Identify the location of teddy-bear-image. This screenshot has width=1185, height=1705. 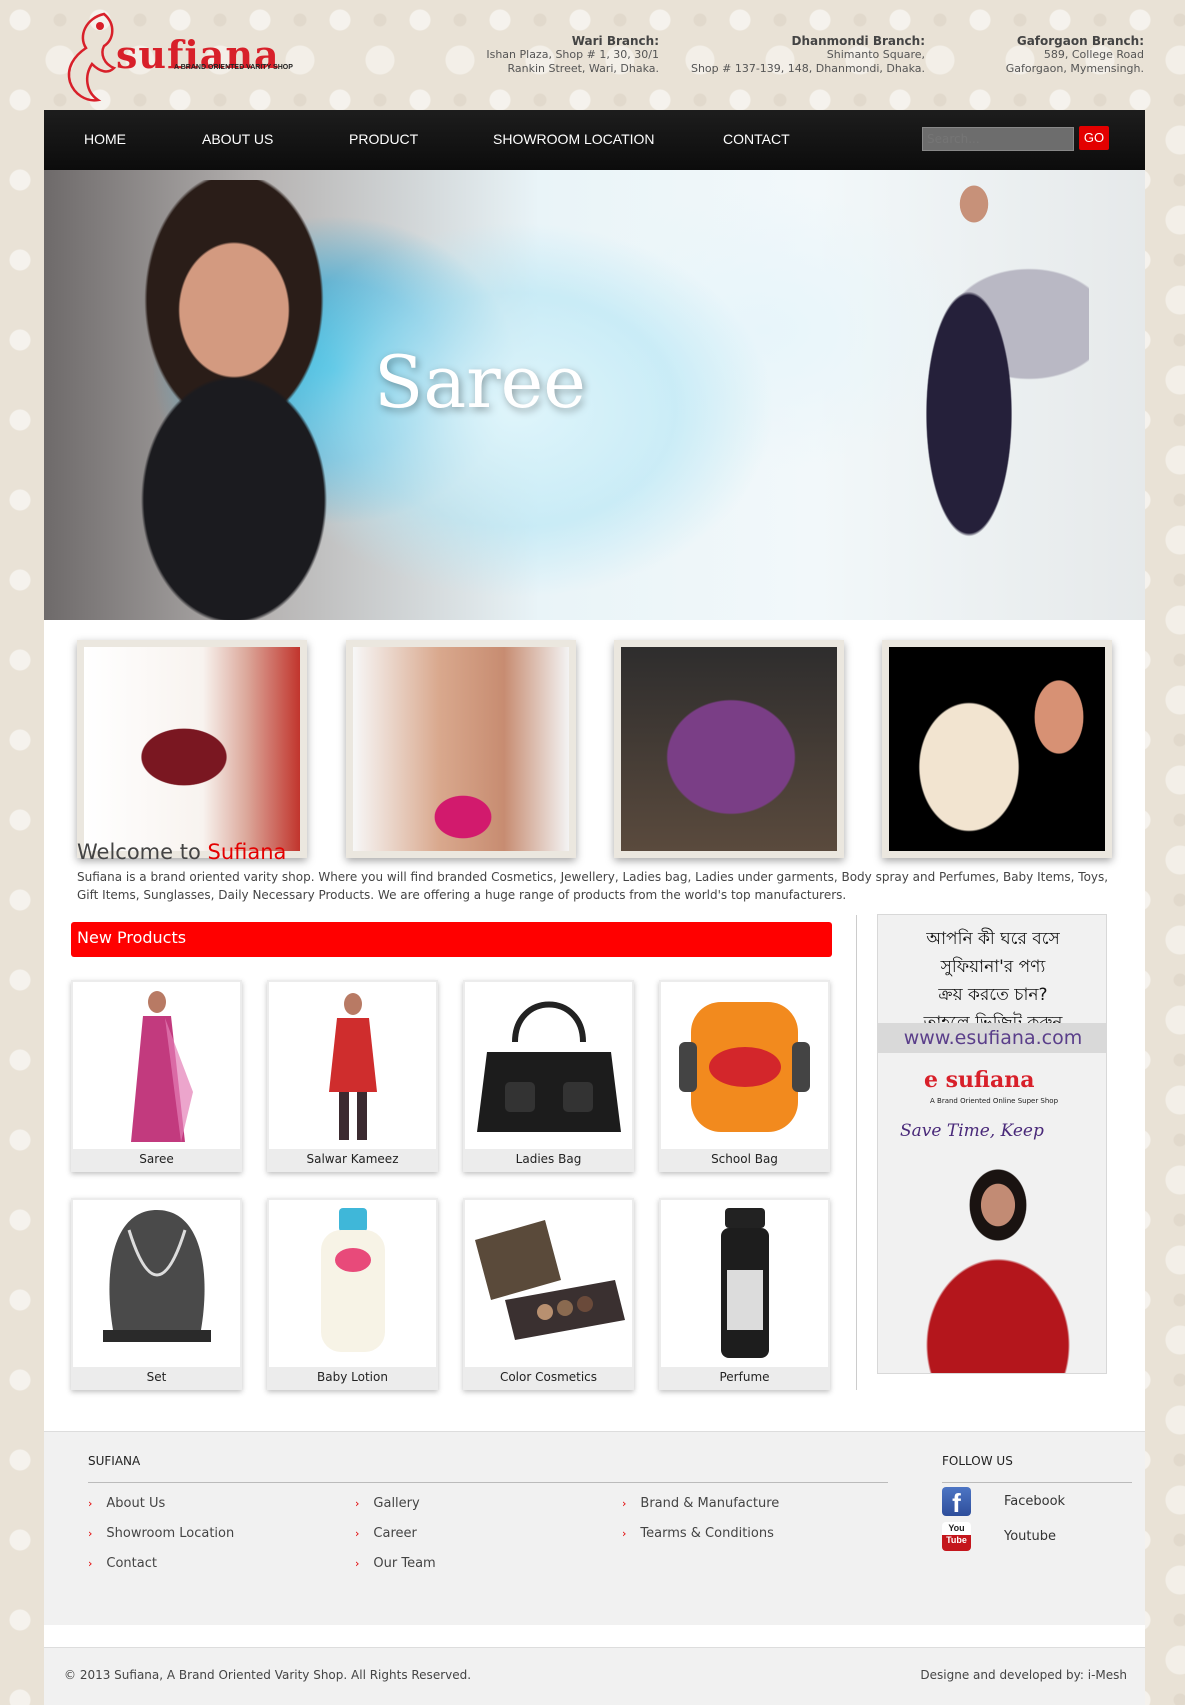
(997, 749).